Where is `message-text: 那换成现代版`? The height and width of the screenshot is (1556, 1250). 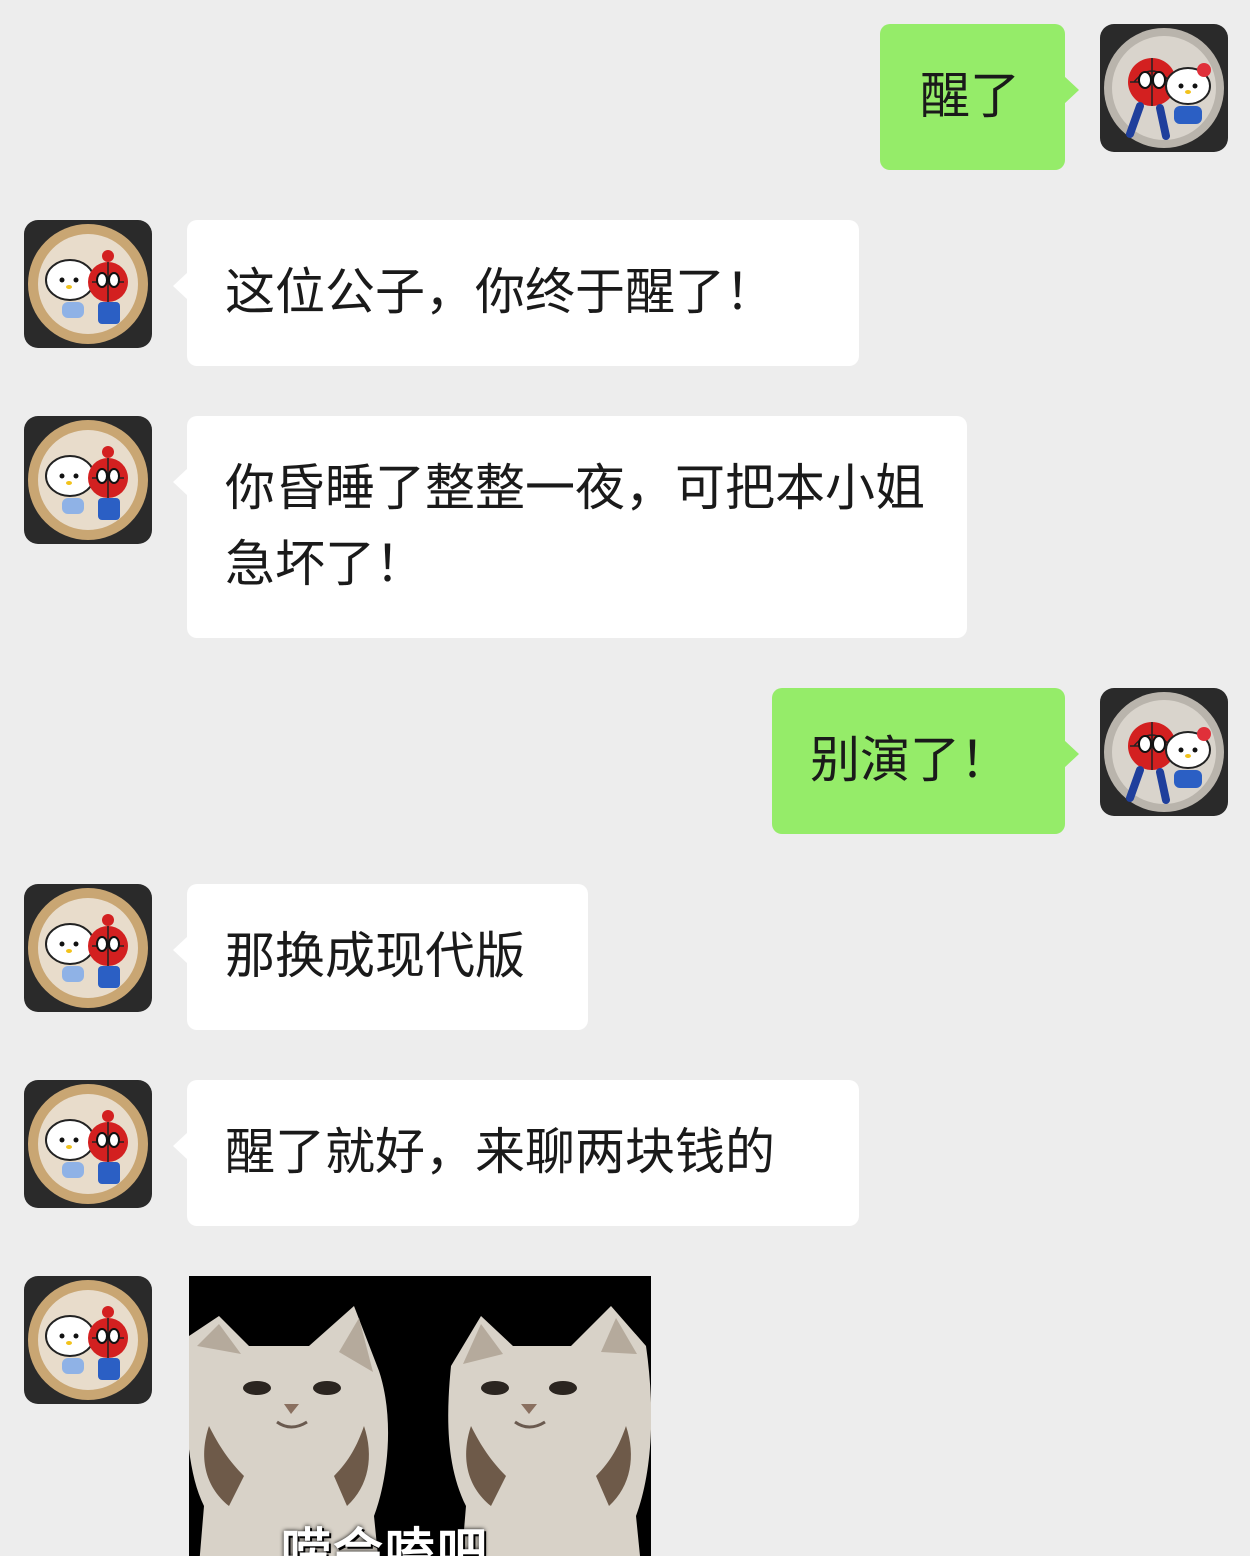 message-text: 那换成现代版 is located at coordinates (375, 956).